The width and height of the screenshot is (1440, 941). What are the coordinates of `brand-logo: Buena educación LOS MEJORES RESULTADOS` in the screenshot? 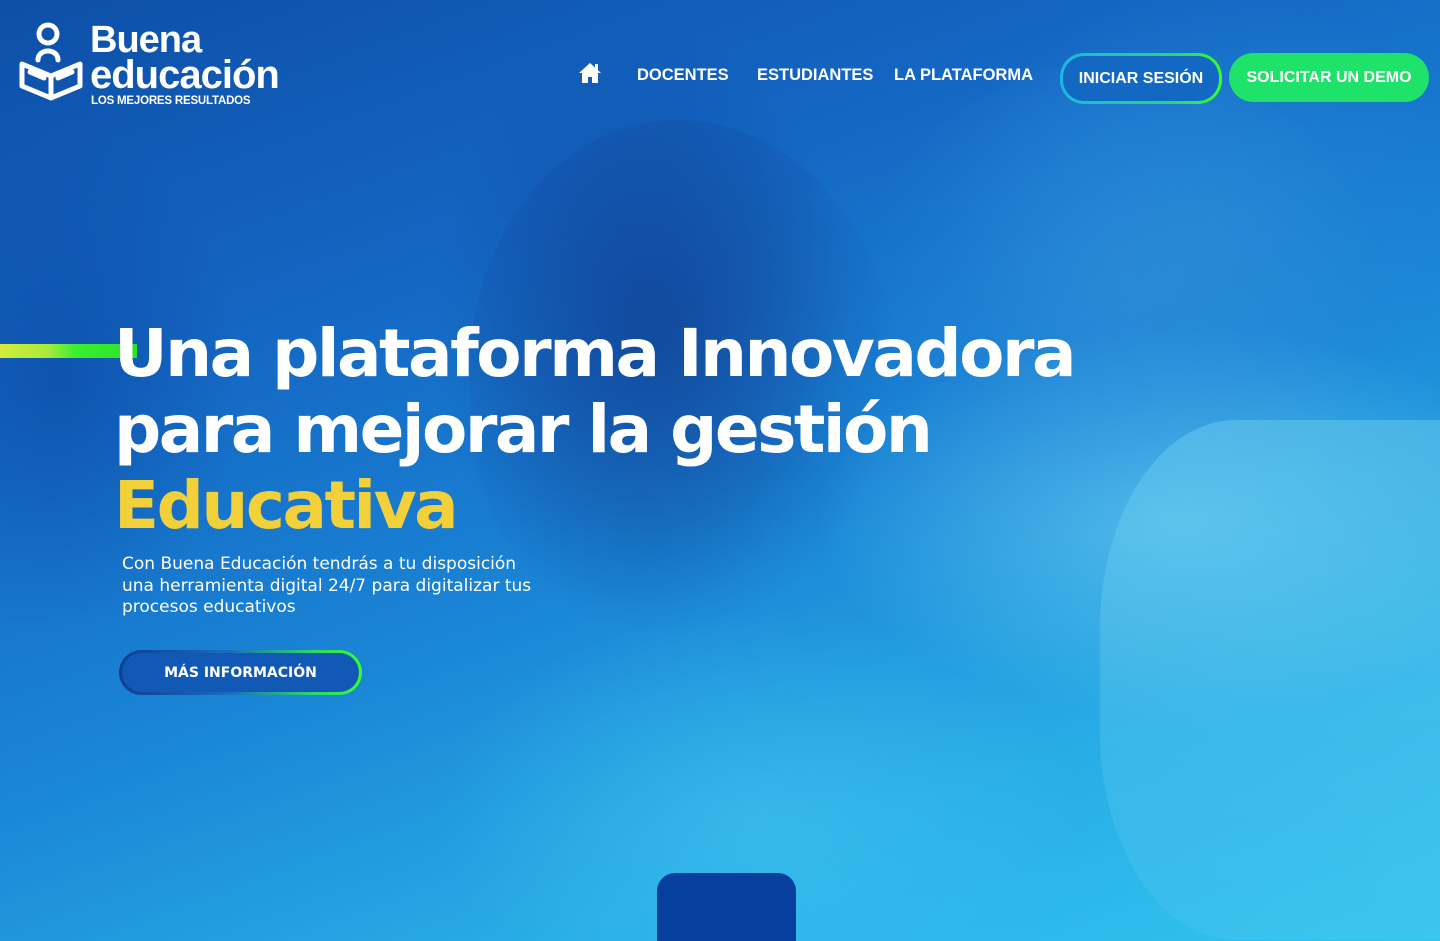 It's located at (163, 66).